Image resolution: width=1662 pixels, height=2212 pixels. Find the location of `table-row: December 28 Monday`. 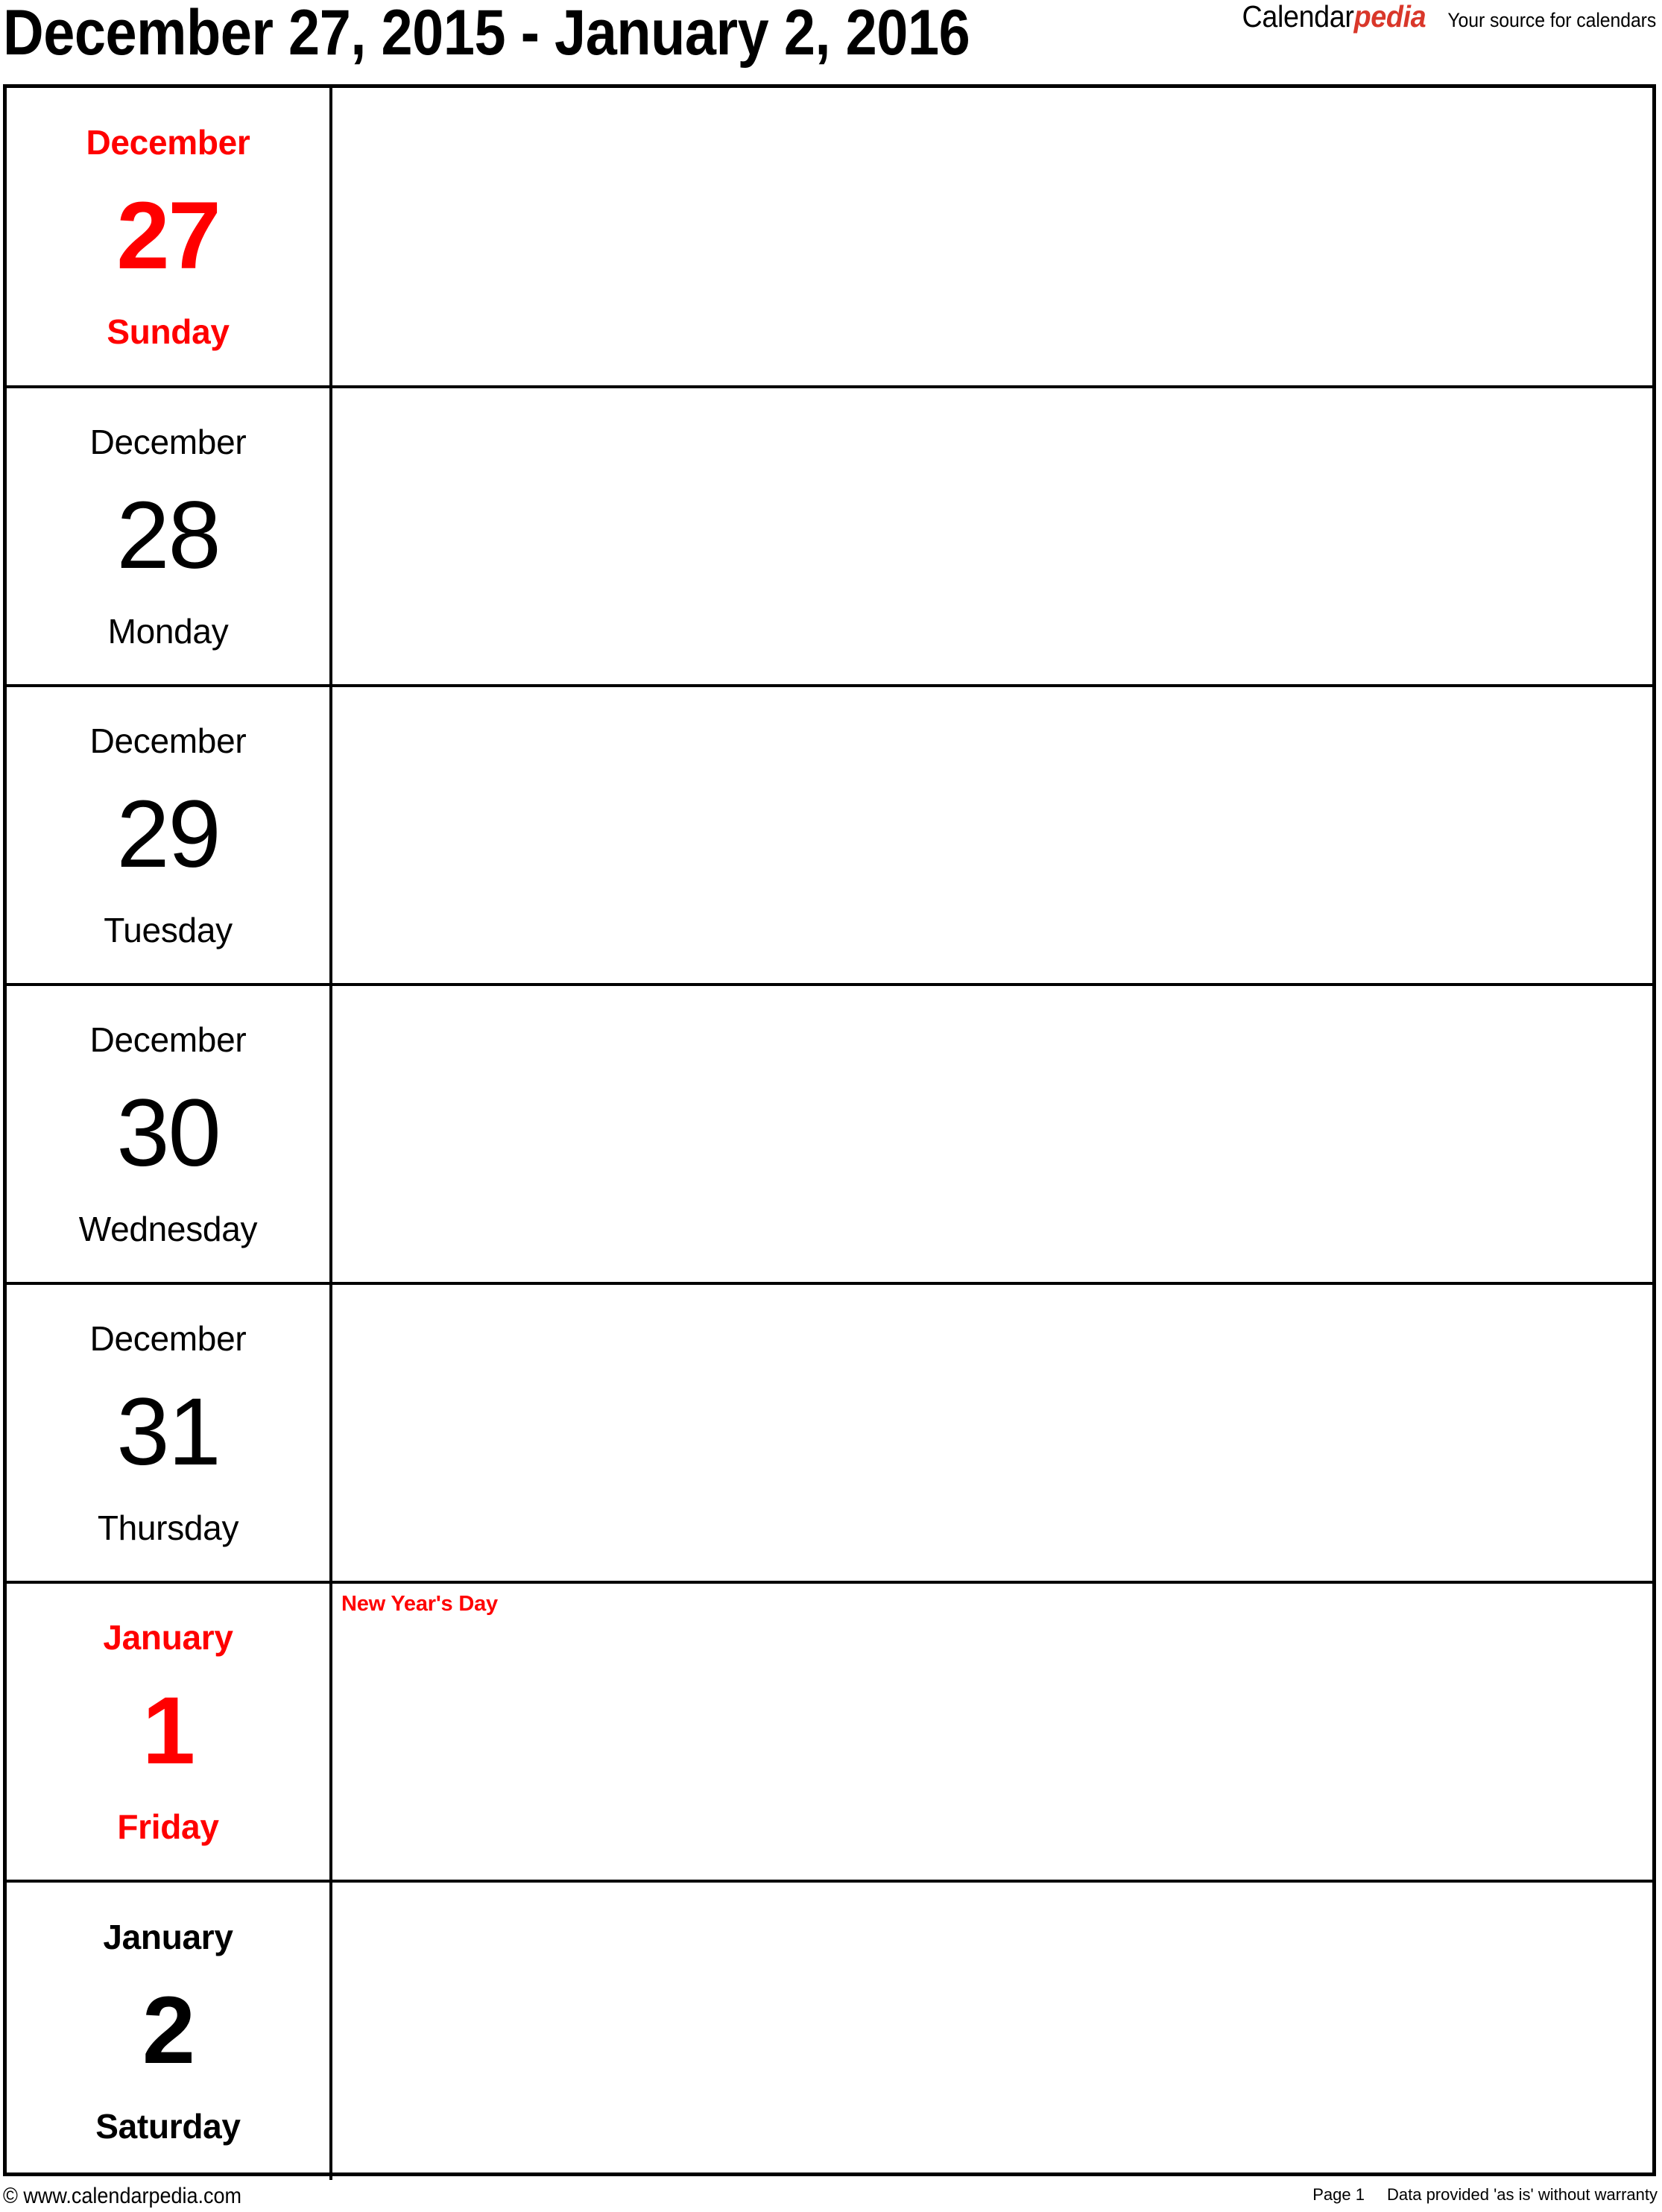

table-row: December 28 Monday is located at coordinates (829, 535).